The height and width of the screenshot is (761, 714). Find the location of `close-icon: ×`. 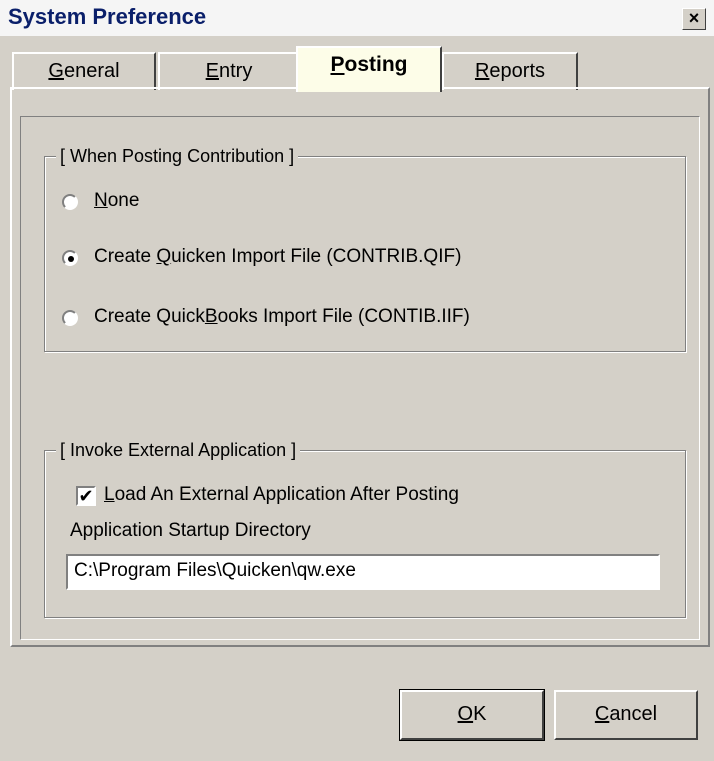

close-icon: × is located at coordinates (694, 18).